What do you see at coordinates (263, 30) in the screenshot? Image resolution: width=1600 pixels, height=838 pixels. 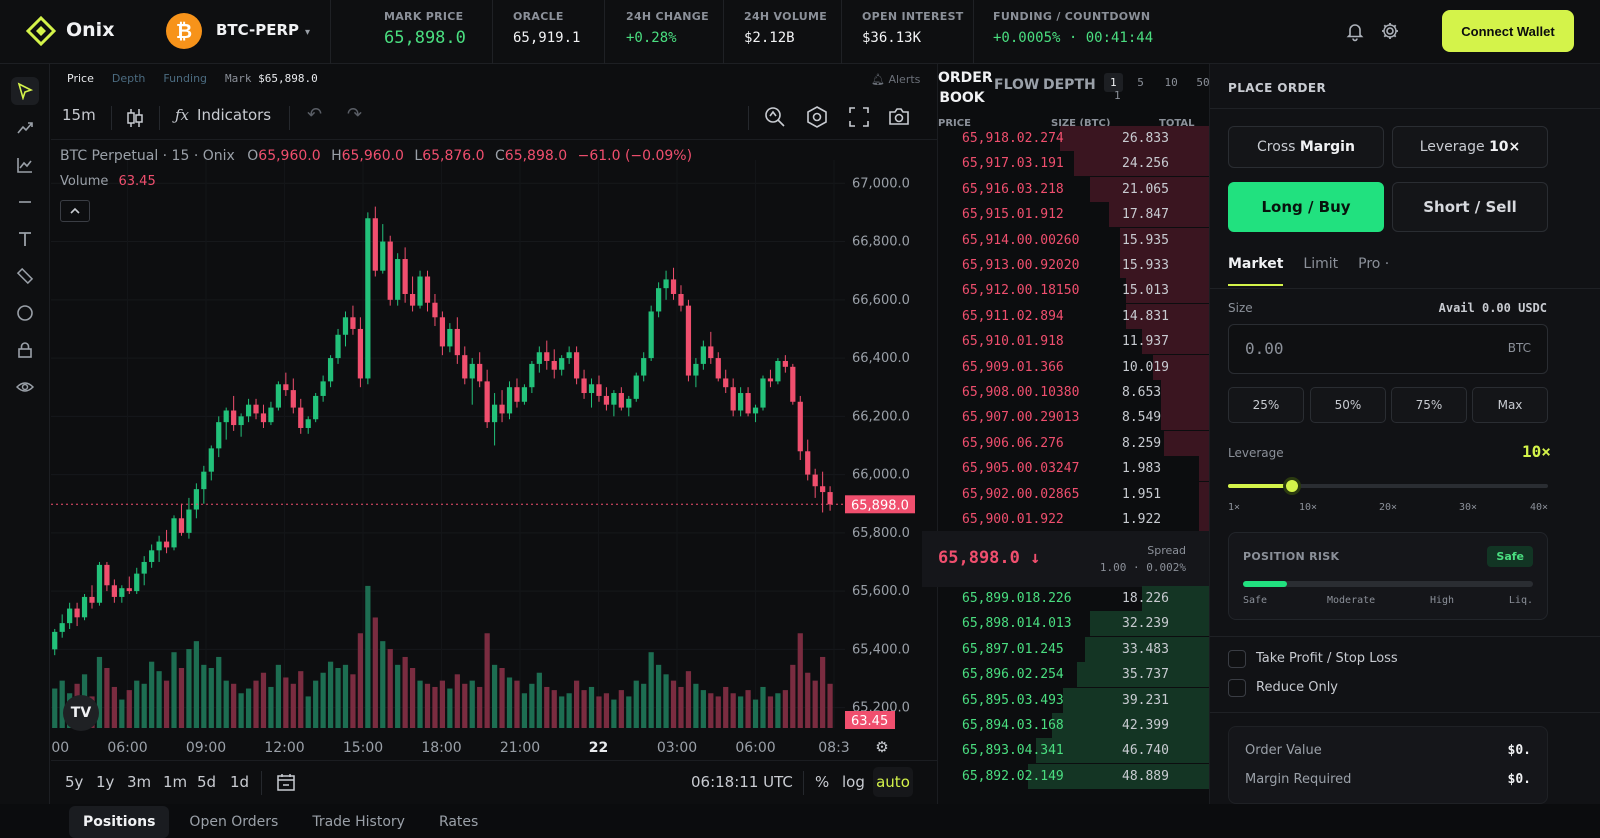 I see `market-selector: BTC-PERP ▾` at bounding box center [263, 30].